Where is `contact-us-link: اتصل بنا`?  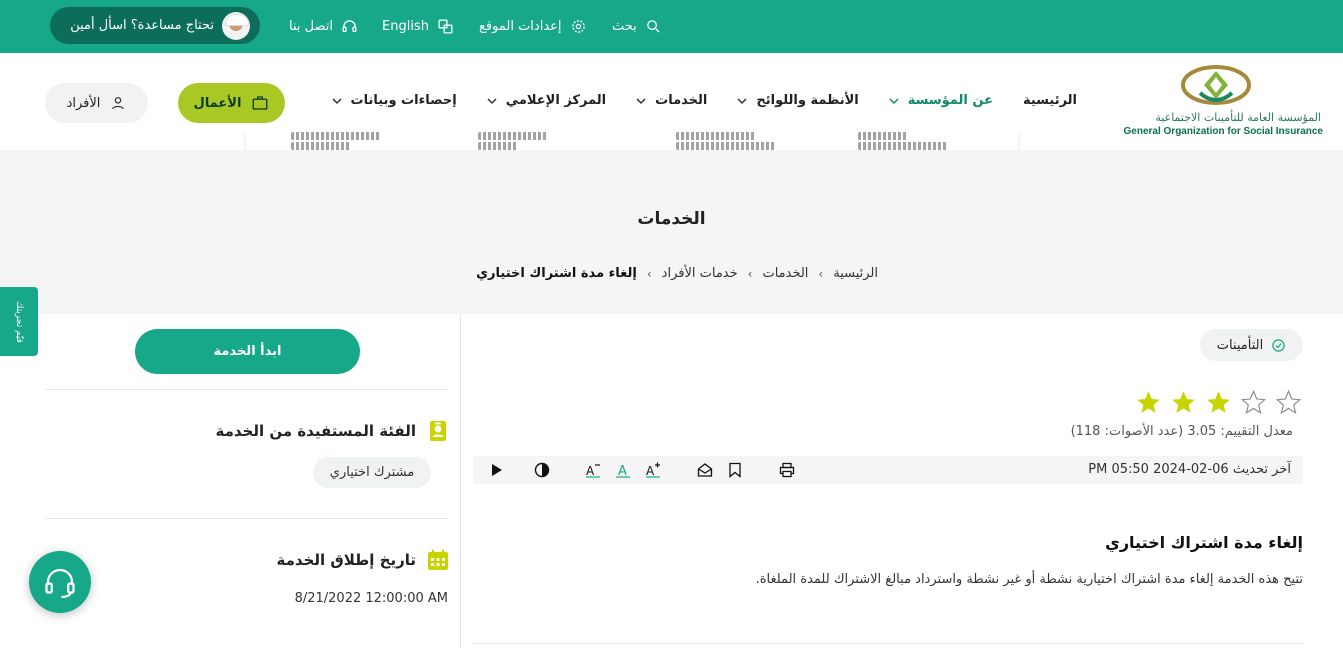 contact-us-link: اتصل بنا is located at coordinates (323, 26).